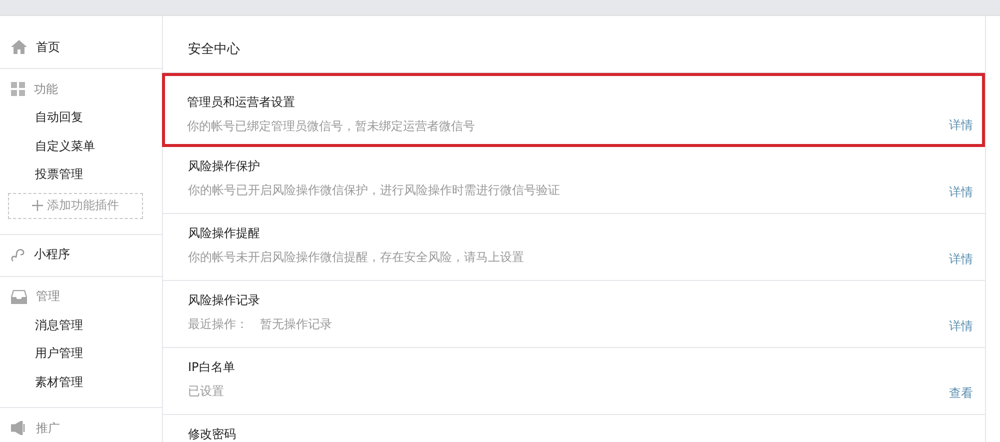 This screenshot has width=1000, height=442. Describe the element at coordinates (211, 367) in the screenshot. I see `setting-title: IP白名单` at that location.